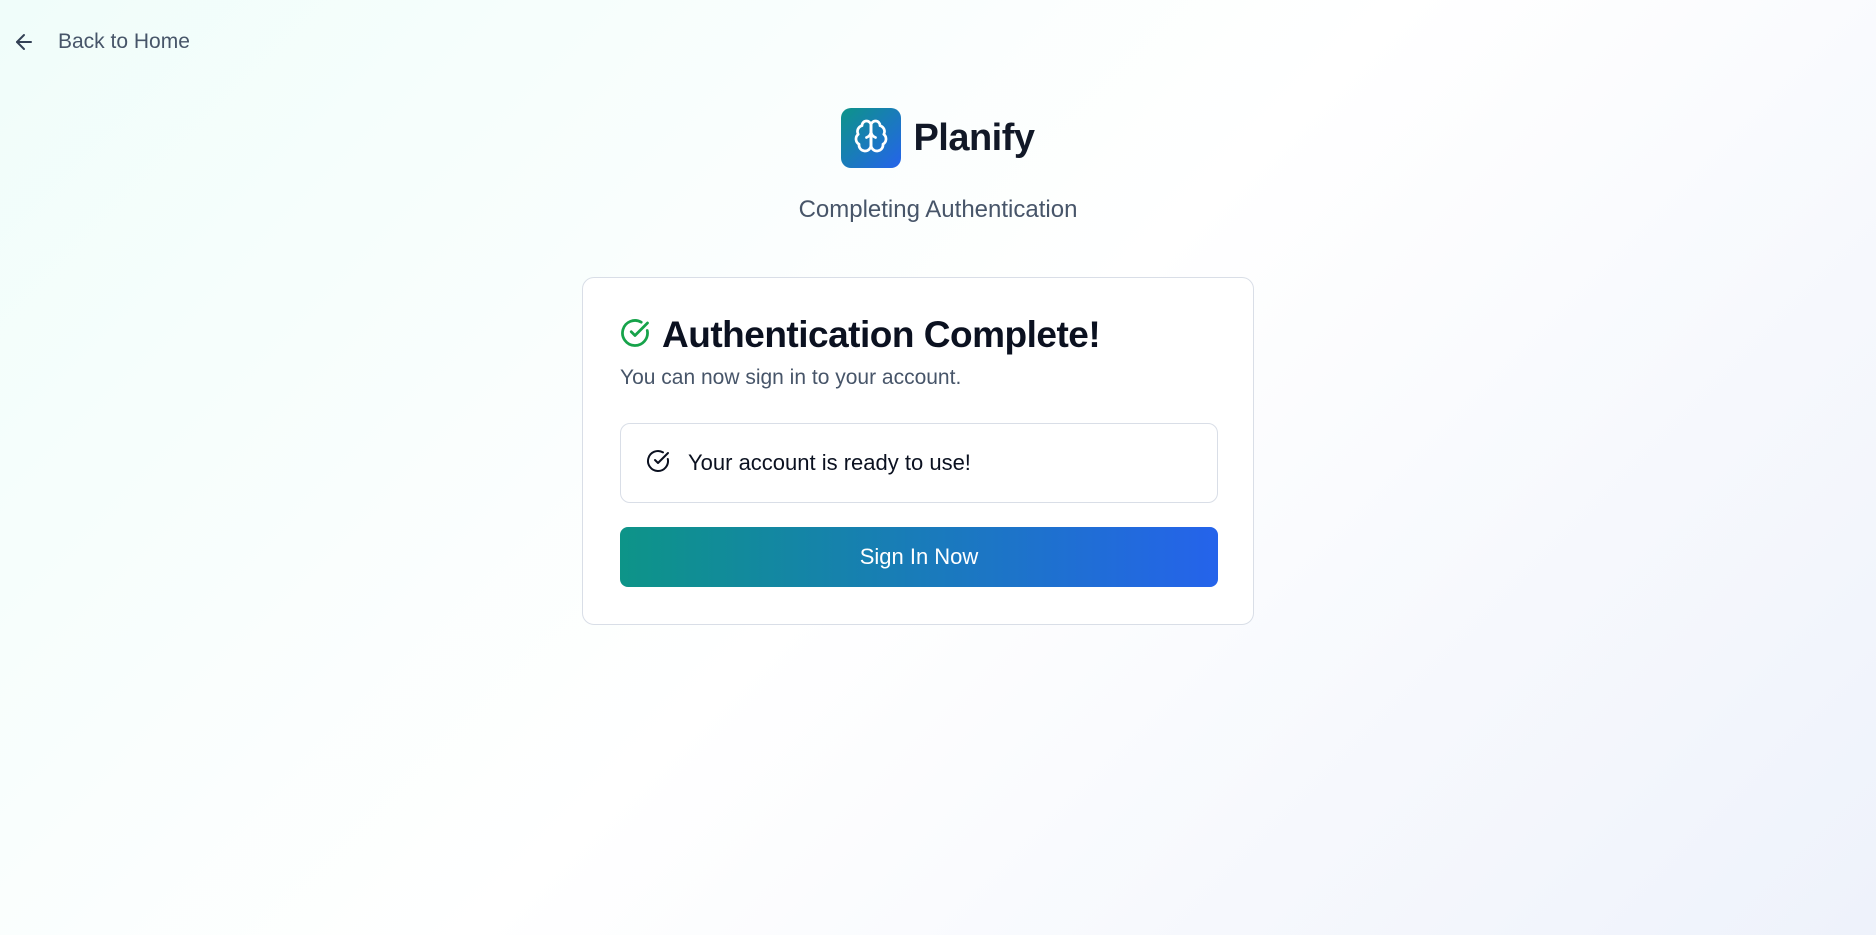 The height and width of the screenshot is (935, 1876). I want to click on brand-logo, so click(871, 138).